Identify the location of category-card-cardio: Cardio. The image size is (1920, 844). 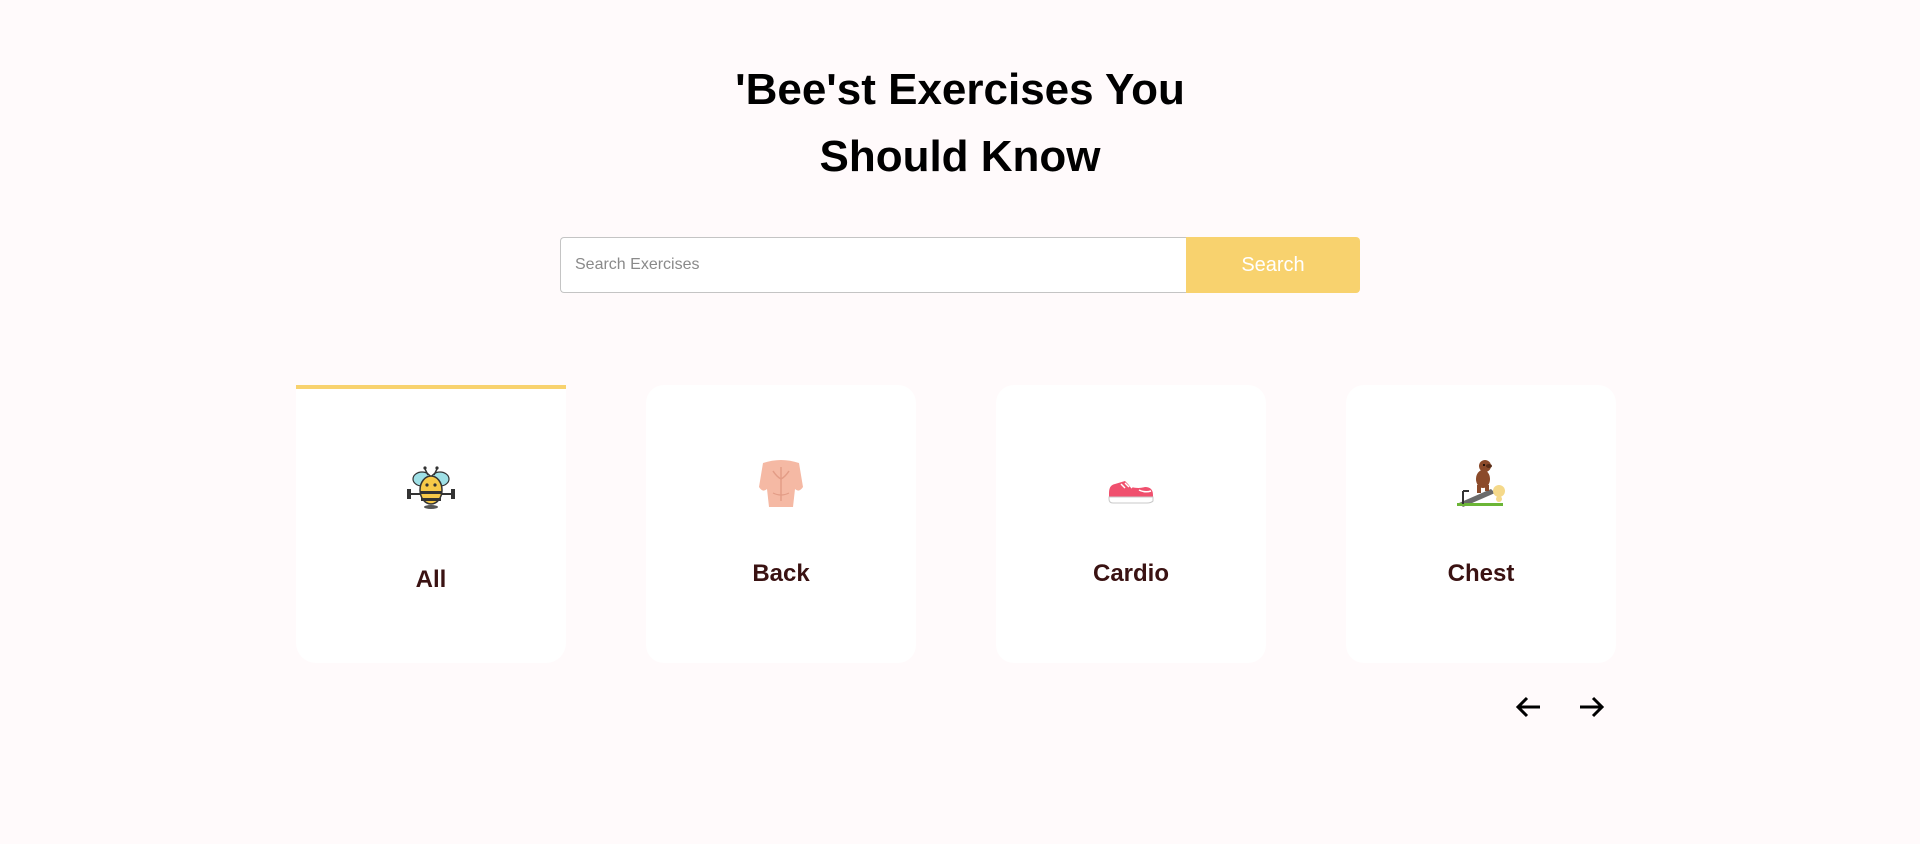
(1131, 524).